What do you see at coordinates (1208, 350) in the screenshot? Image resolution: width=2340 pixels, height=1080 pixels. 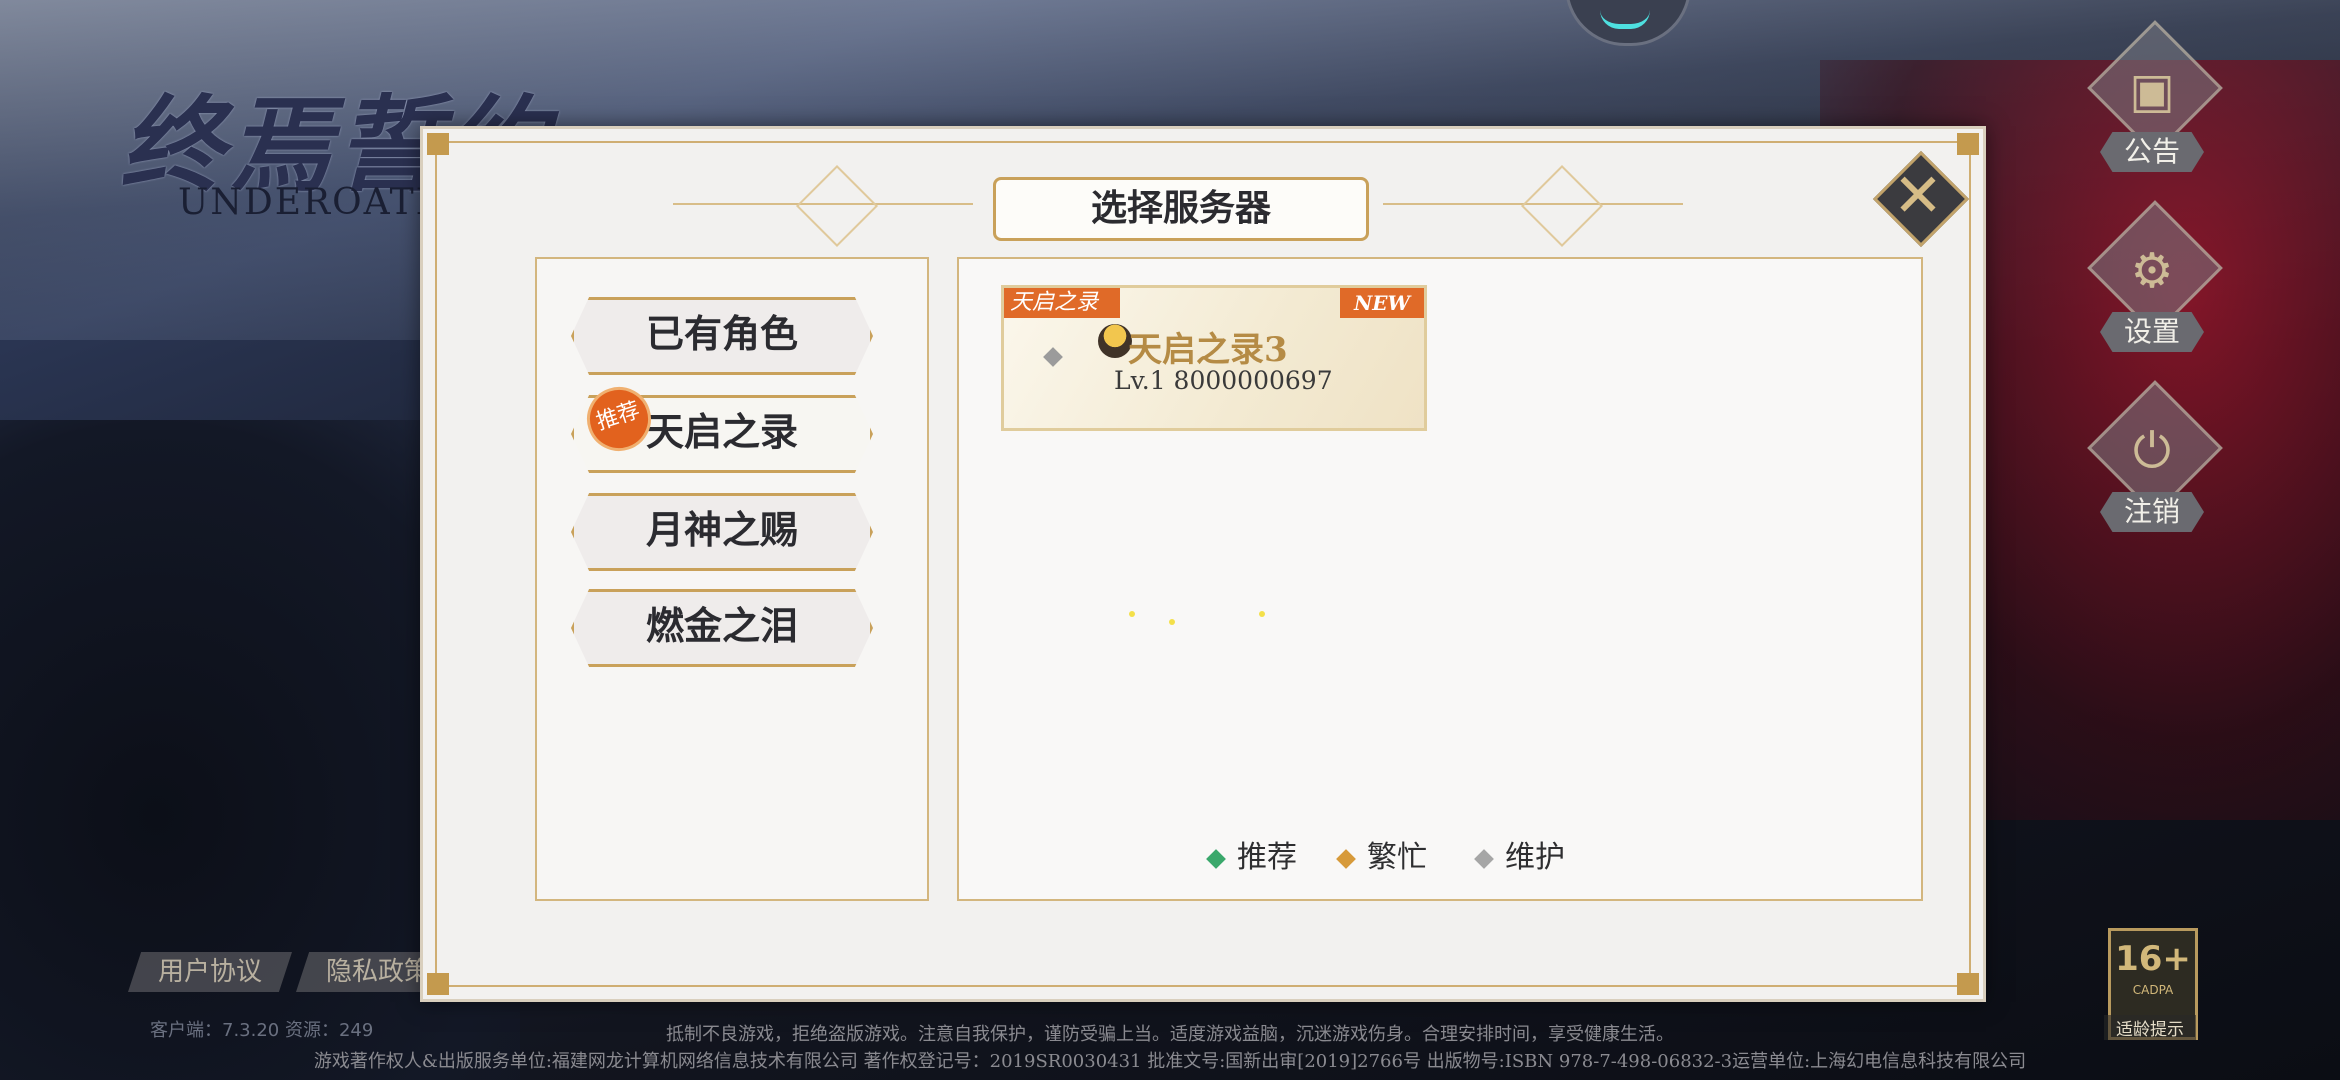 I see `server-name: 天启之录3` at bounding box center [1208, 350].